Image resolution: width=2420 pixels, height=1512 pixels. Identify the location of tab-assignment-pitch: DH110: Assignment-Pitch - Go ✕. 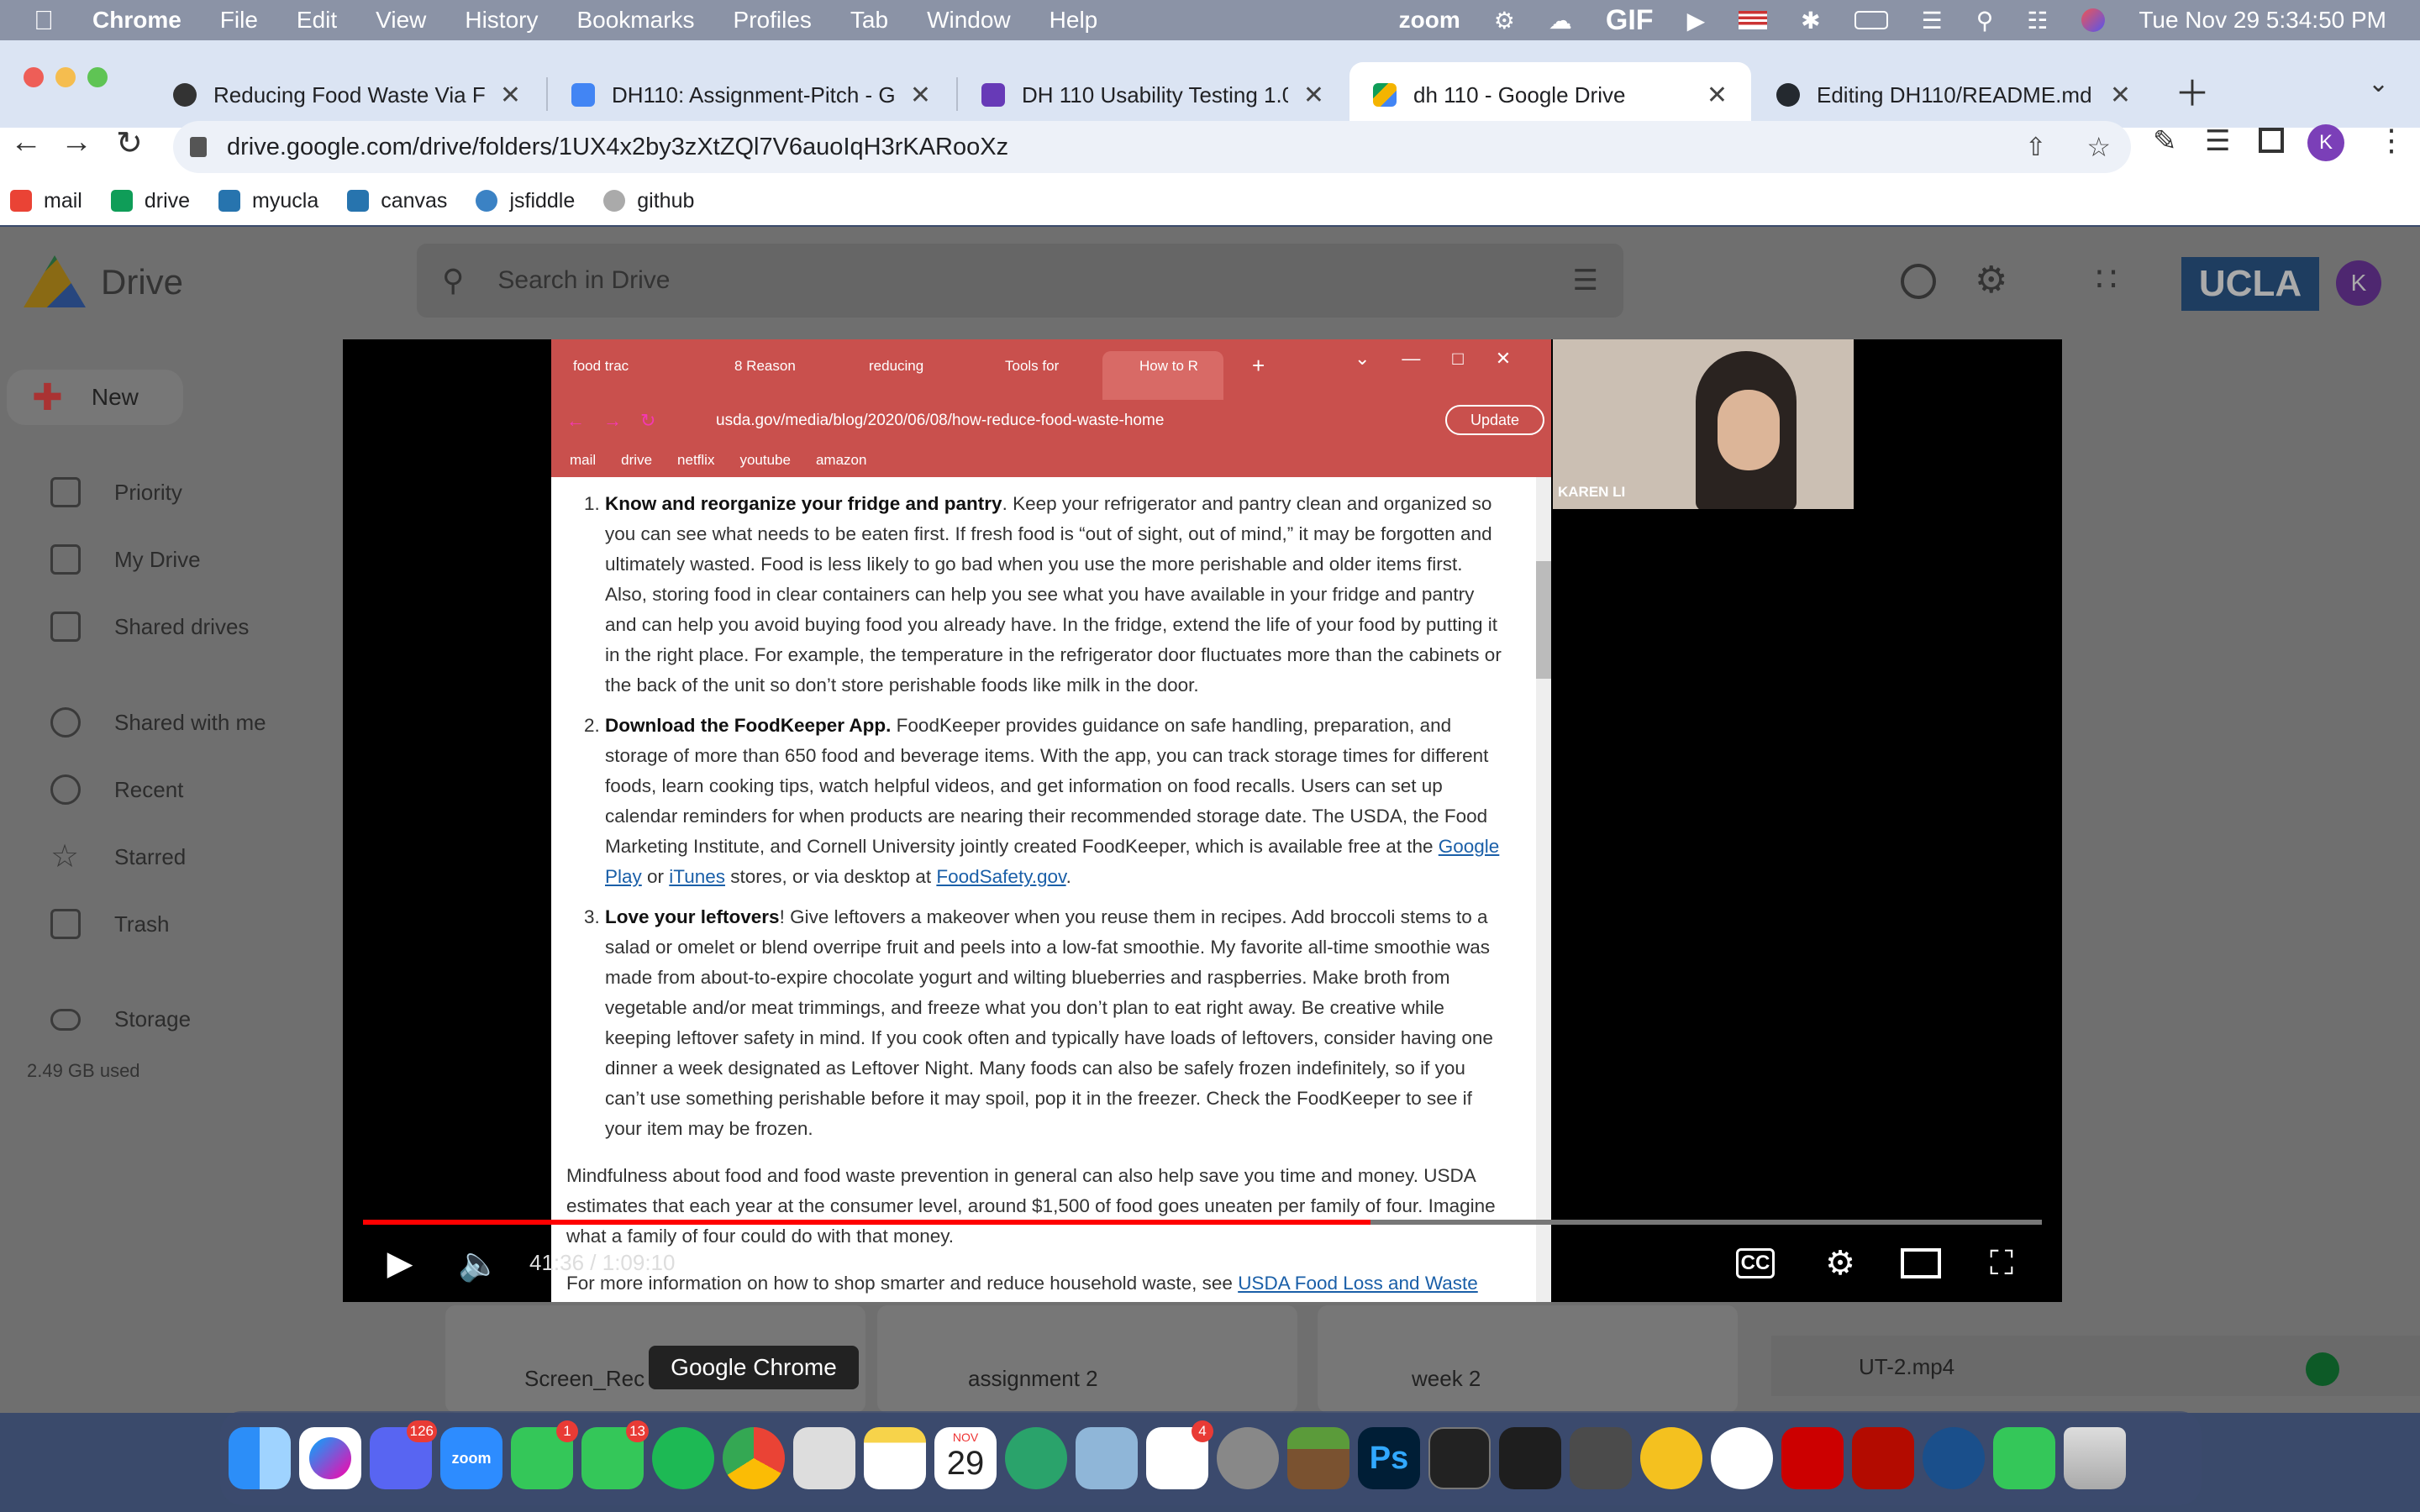
(751, 95).